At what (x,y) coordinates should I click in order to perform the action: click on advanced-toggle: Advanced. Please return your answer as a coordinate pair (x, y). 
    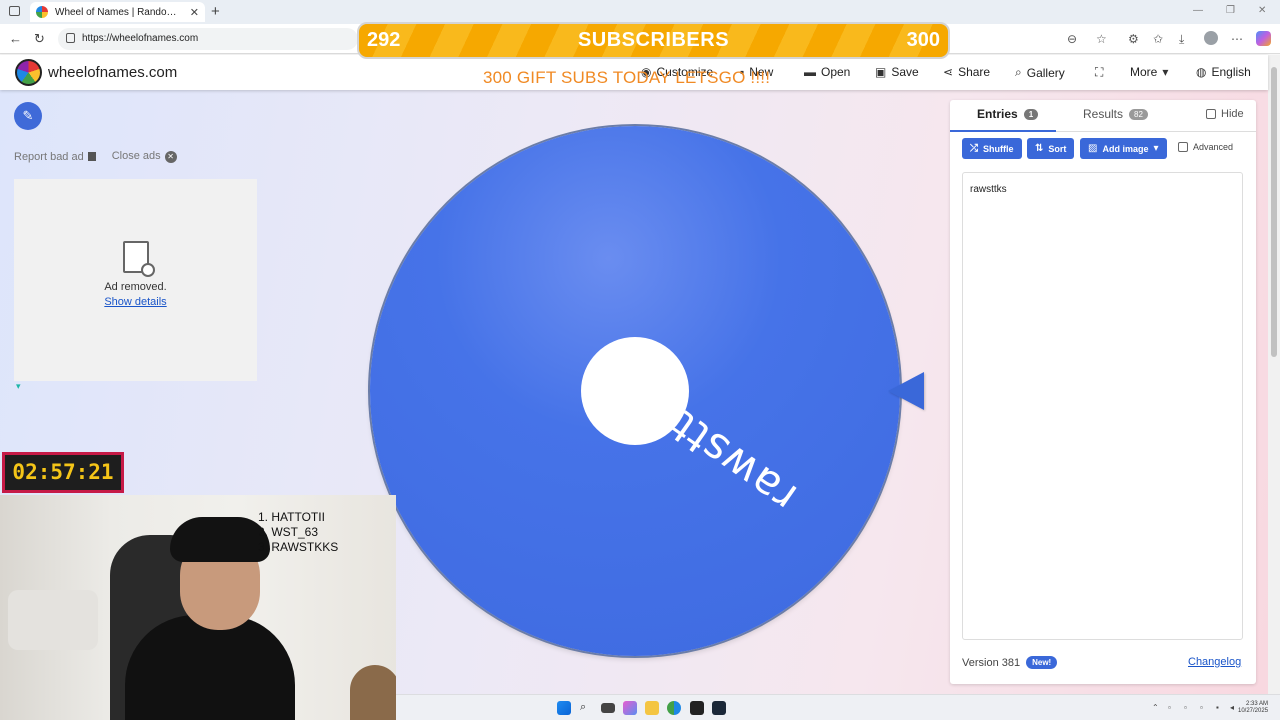
    Looking at the image, I should click on (1205, 147).